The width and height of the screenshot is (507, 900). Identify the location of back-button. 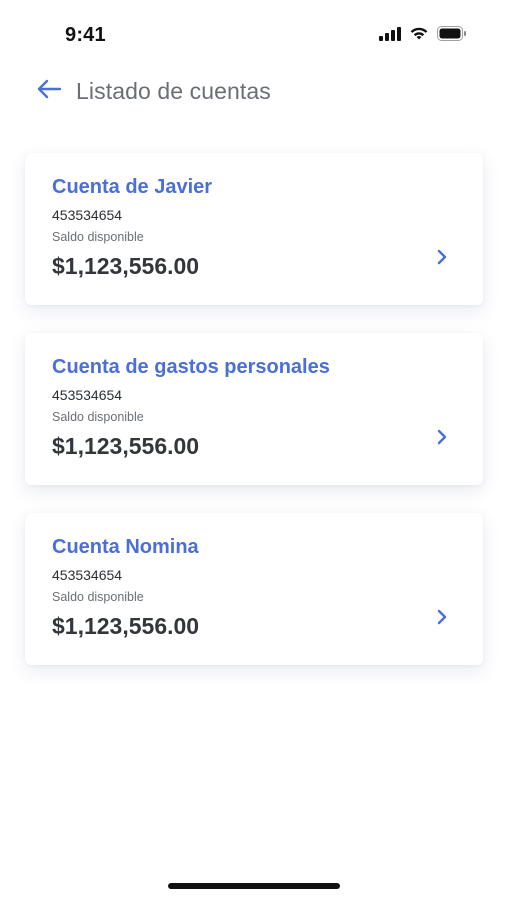
(51, 91).